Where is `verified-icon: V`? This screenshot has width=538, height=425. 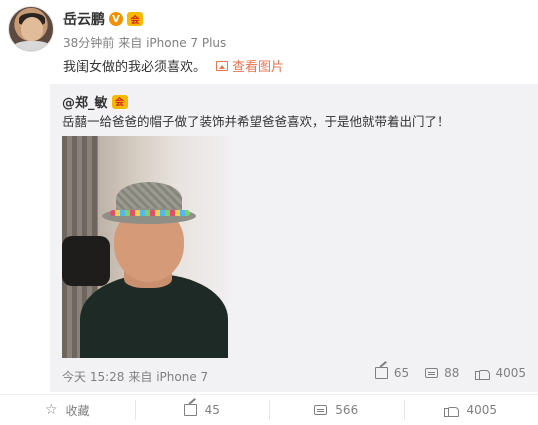
verified-icon: V is located at coordinates (116, 19).